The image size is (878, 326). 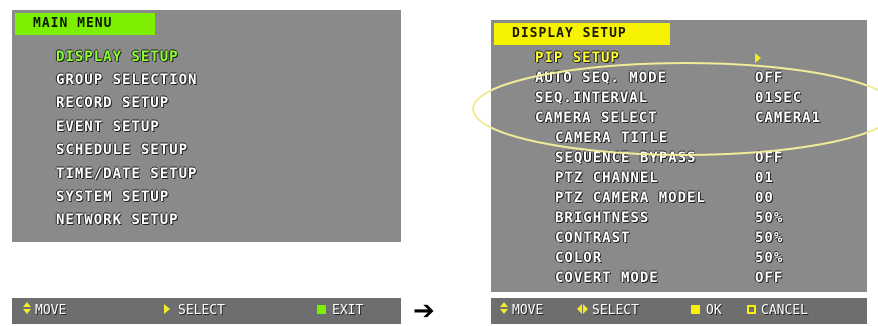 What do you see at coordinates (340, 311) in the screenshot?
I see `exit-hint: EXIT` at bounding box center [340, 311].